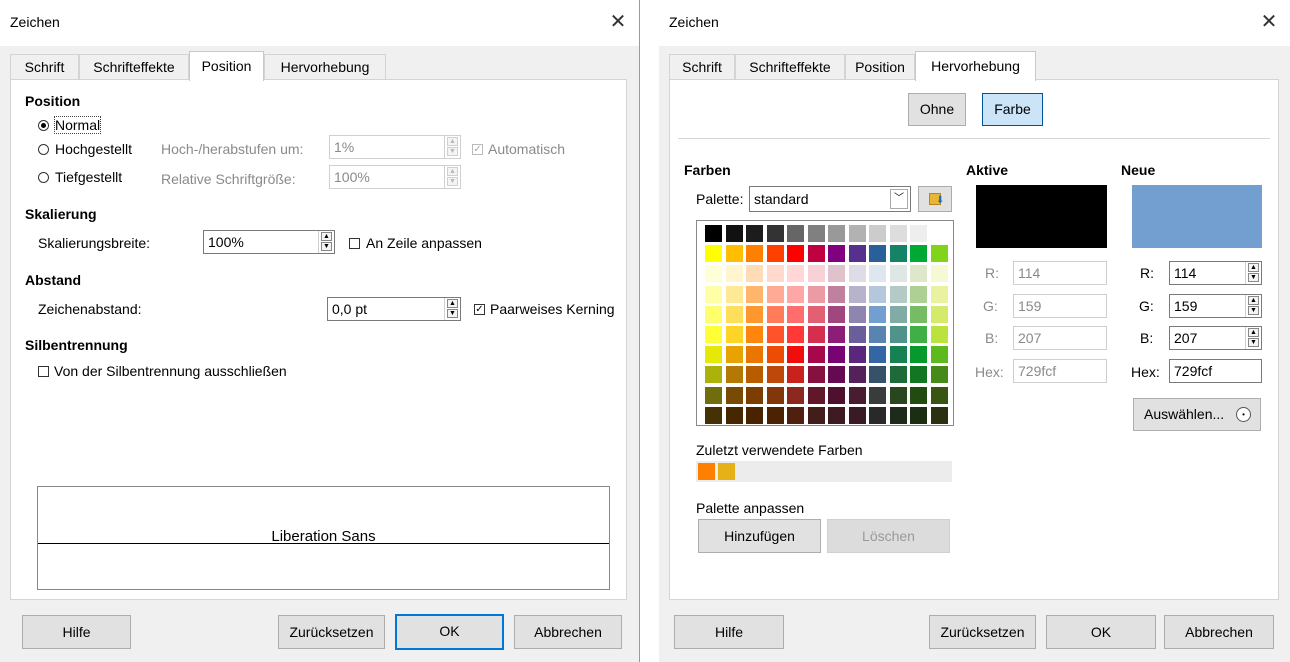  I want to click on new-g-field: 159 ▲ ▼, so click(1215, 306).